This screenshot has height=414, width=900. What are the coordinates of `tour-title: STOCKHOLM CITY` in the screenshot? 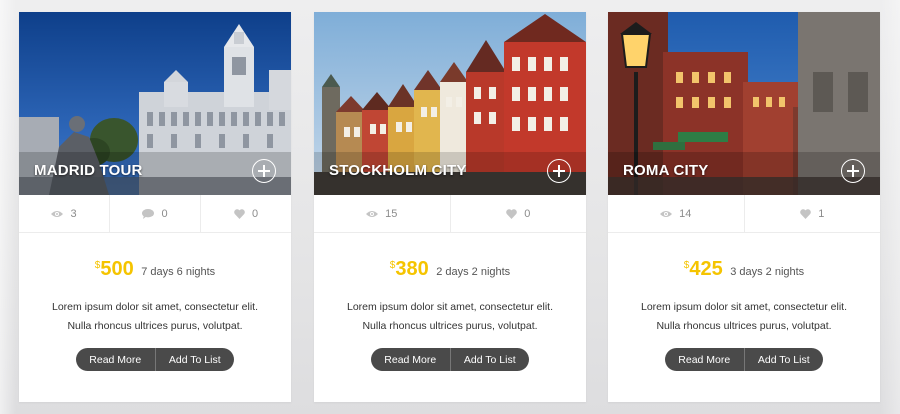 It's located at (398, 170).